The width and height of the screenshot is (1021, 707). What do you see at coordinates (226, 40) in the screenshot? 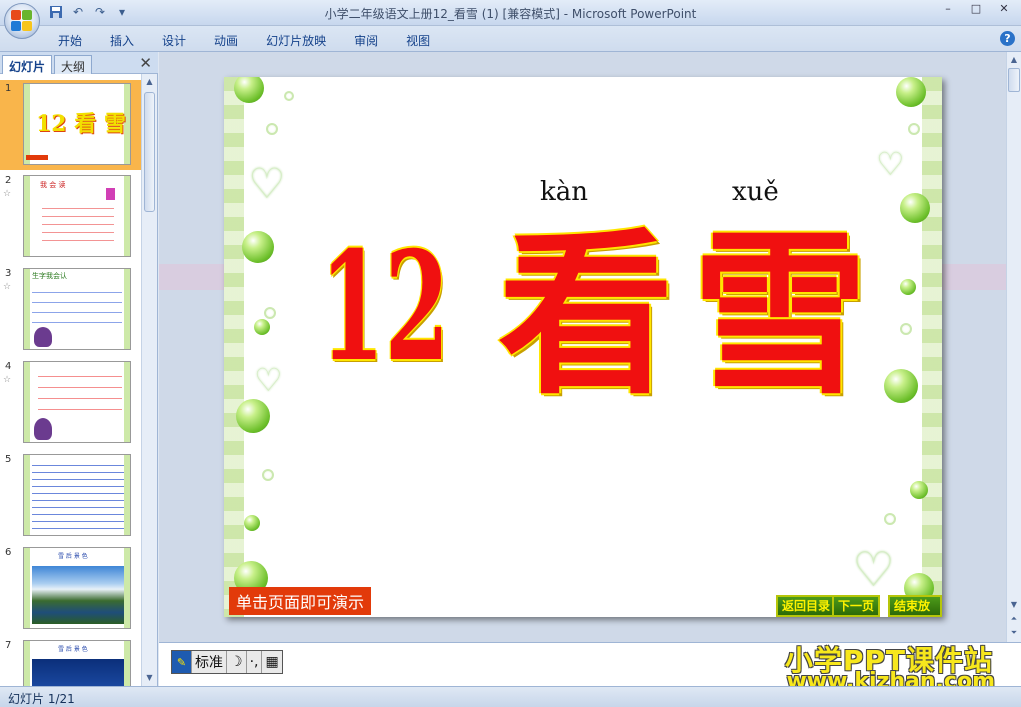
I see `tab-animations: 动画` at bounding box center [226, 40].